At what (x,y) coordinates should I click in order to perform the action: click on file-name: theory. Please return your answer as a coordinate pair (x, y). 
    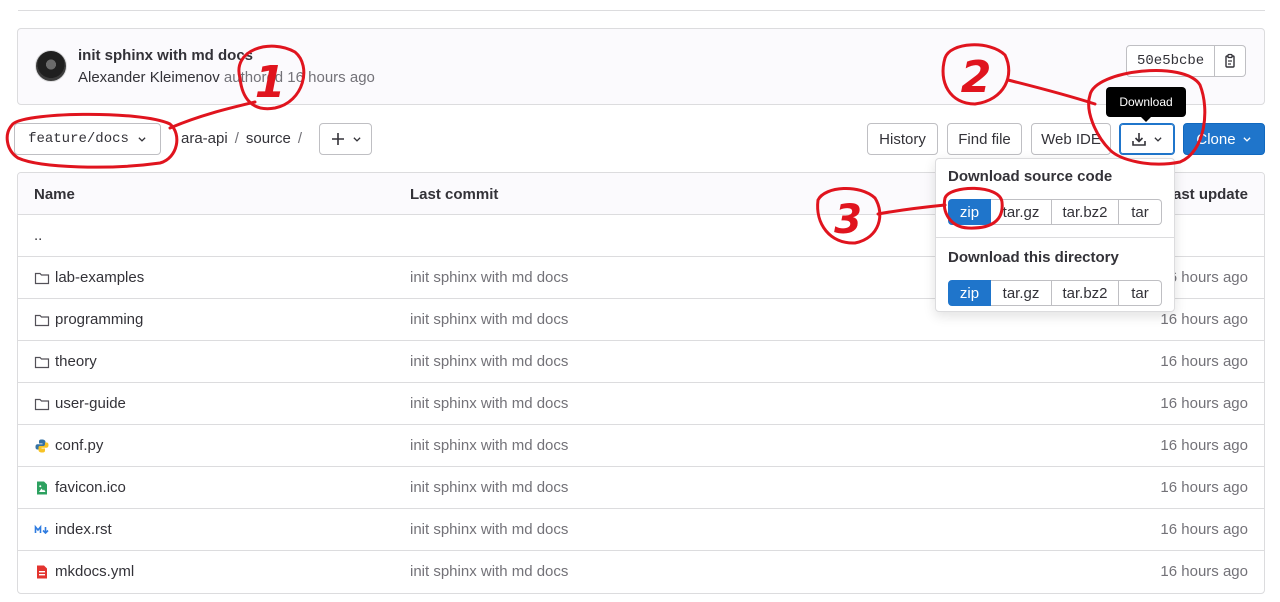
    Looking at the image, I should click on (76, 361).